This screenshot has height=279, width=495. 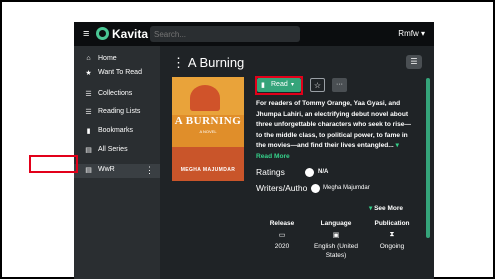 I want to click on sidebar-item-collections: ☰ Collections, so click(x=117, y=95).